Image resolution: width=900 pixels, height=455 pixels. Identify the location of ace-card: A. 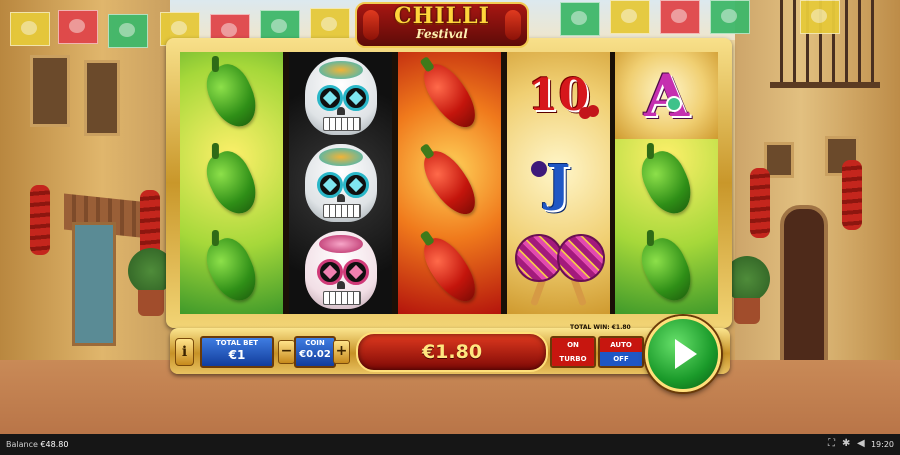
(666, 96).